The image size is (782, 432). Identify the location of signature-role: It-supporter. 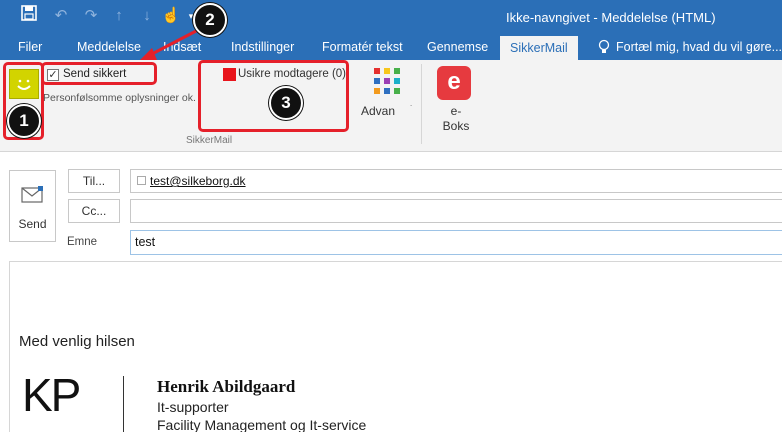
(193, 407).